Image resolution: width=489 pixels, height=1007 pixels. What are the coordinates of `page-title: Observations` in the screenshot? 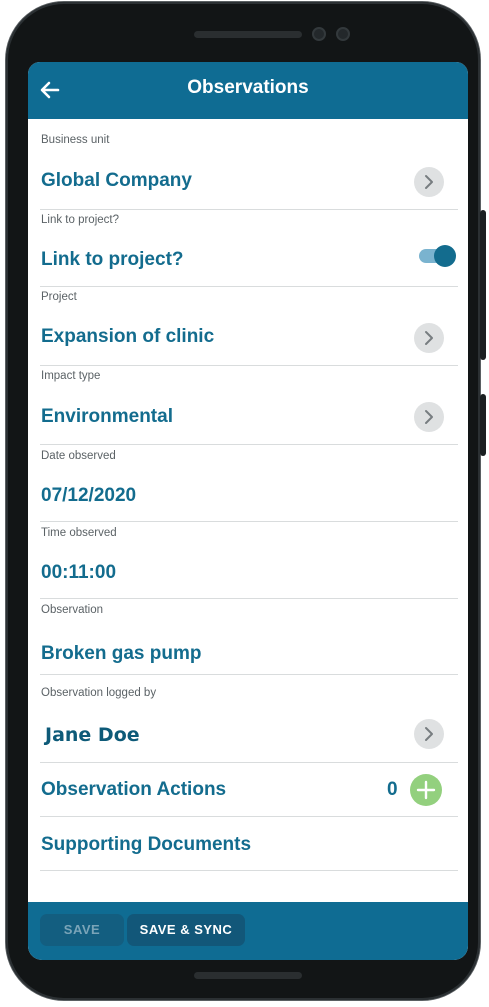 It's located at (248, 87).